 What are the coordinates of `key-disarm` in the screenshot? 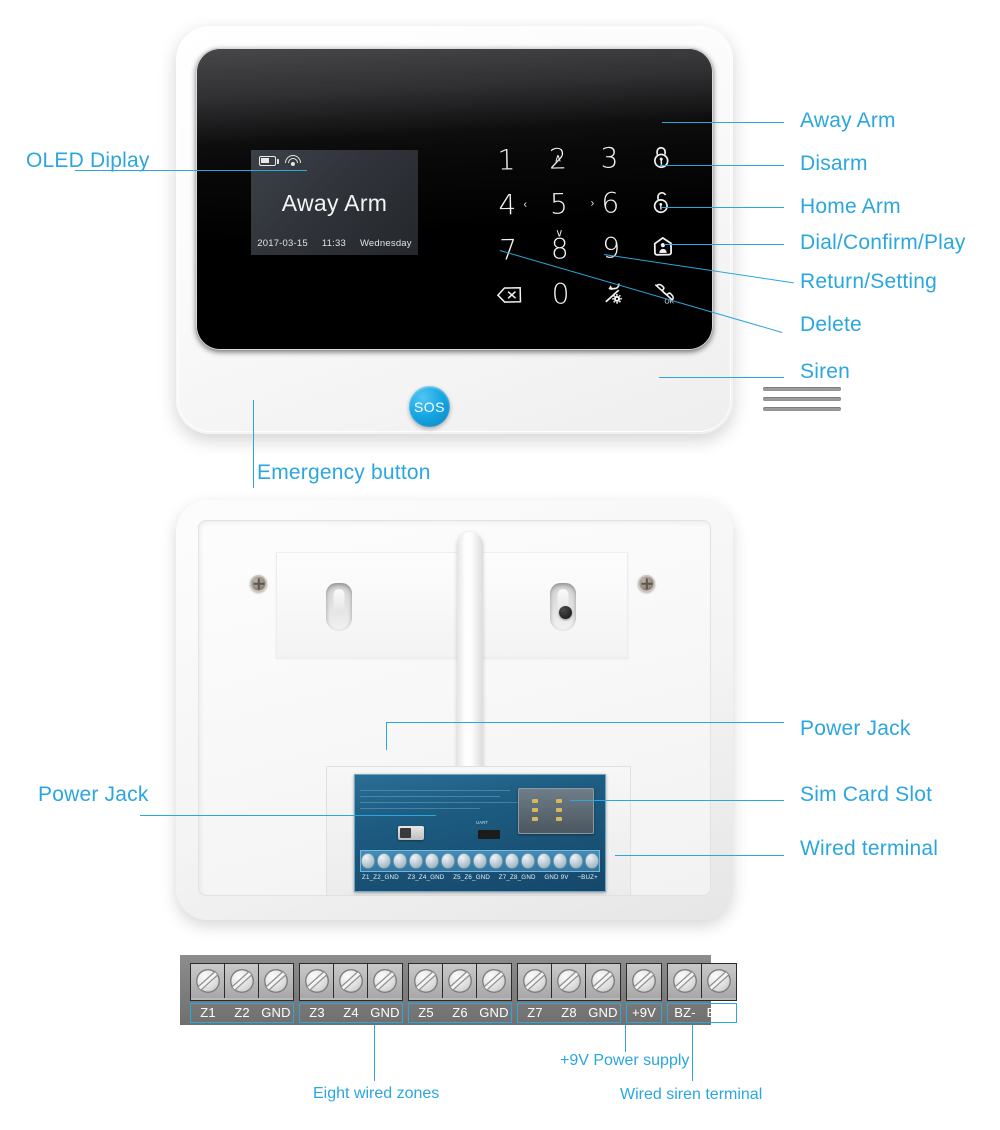 It's located at (662, 202).